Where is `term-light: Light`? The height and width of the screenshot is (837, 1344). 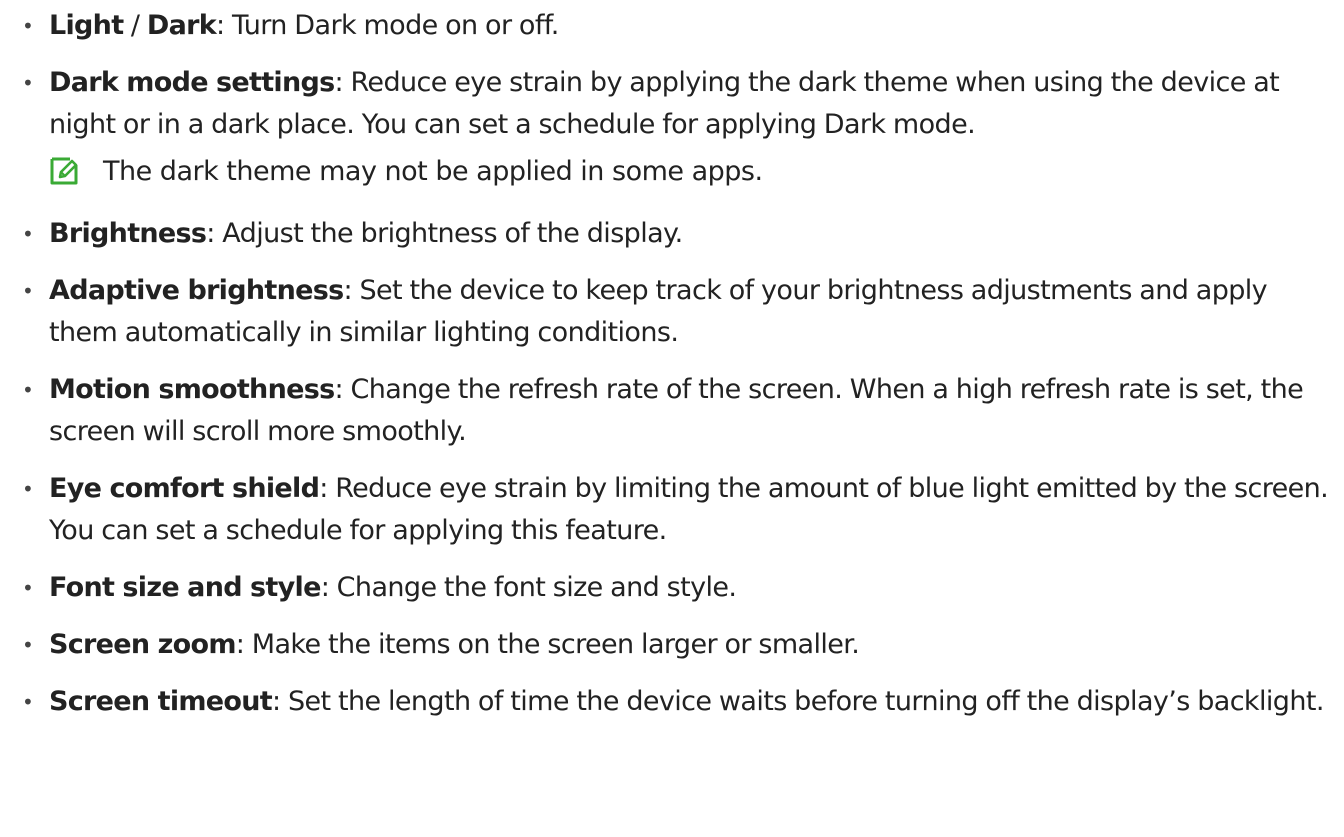 term-light: Light is located at coordinates (86, 25).